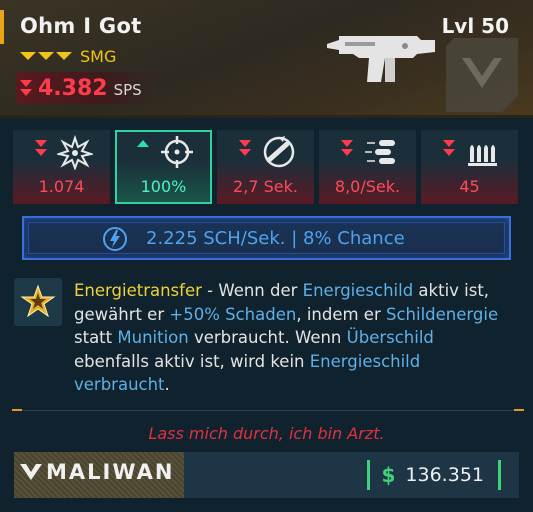  What do you see at coordinates (127, 89) in the screenshot?
I see `sps-unit: SPS` at bounding box center [127, 89].